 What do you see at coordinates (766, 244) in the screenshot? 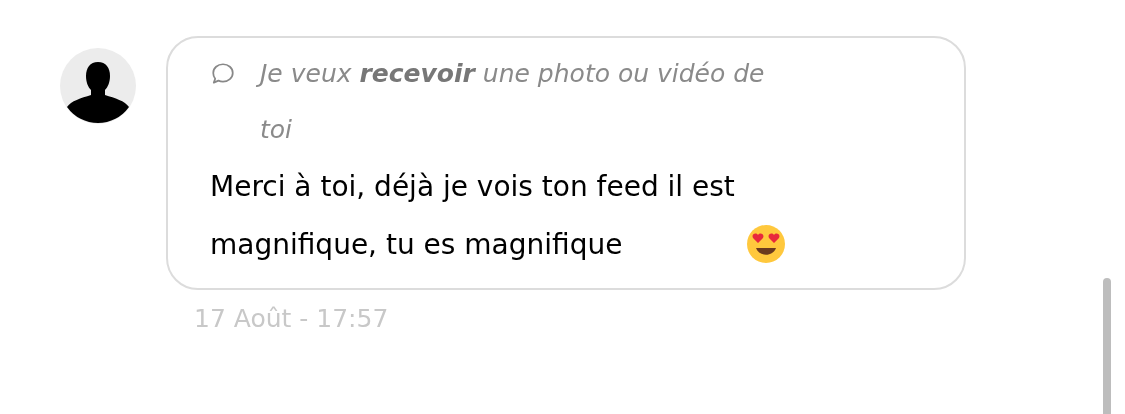
I see `heart-eyes-smiley-icon` at bounding box center [766, 244].